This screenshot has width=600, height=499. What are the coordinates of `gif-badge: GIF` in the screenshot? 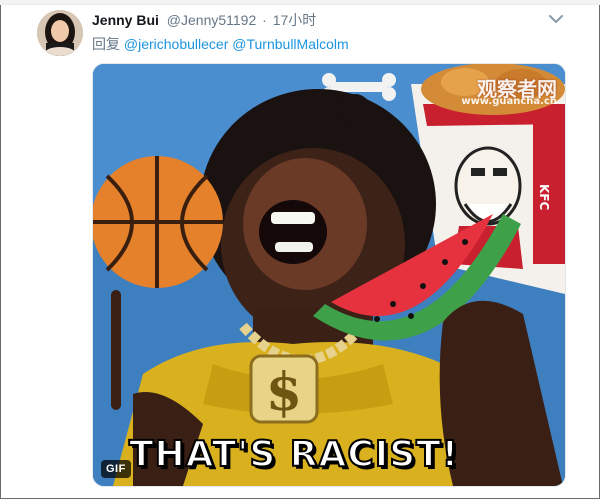 It's located at (116, 469).